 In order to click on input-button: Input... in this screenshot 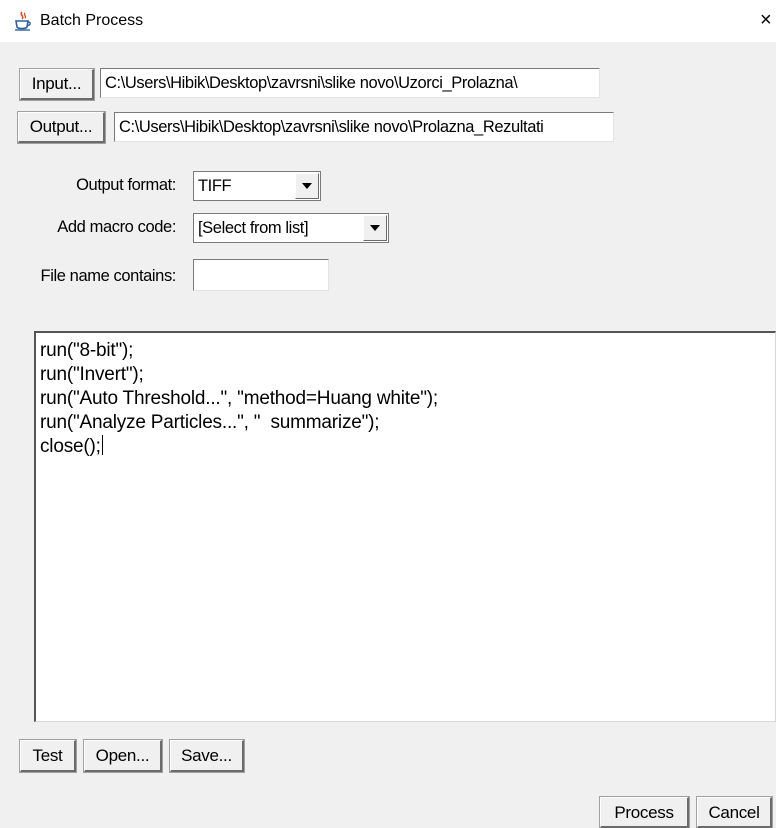, I will do `click(57, 84)`.